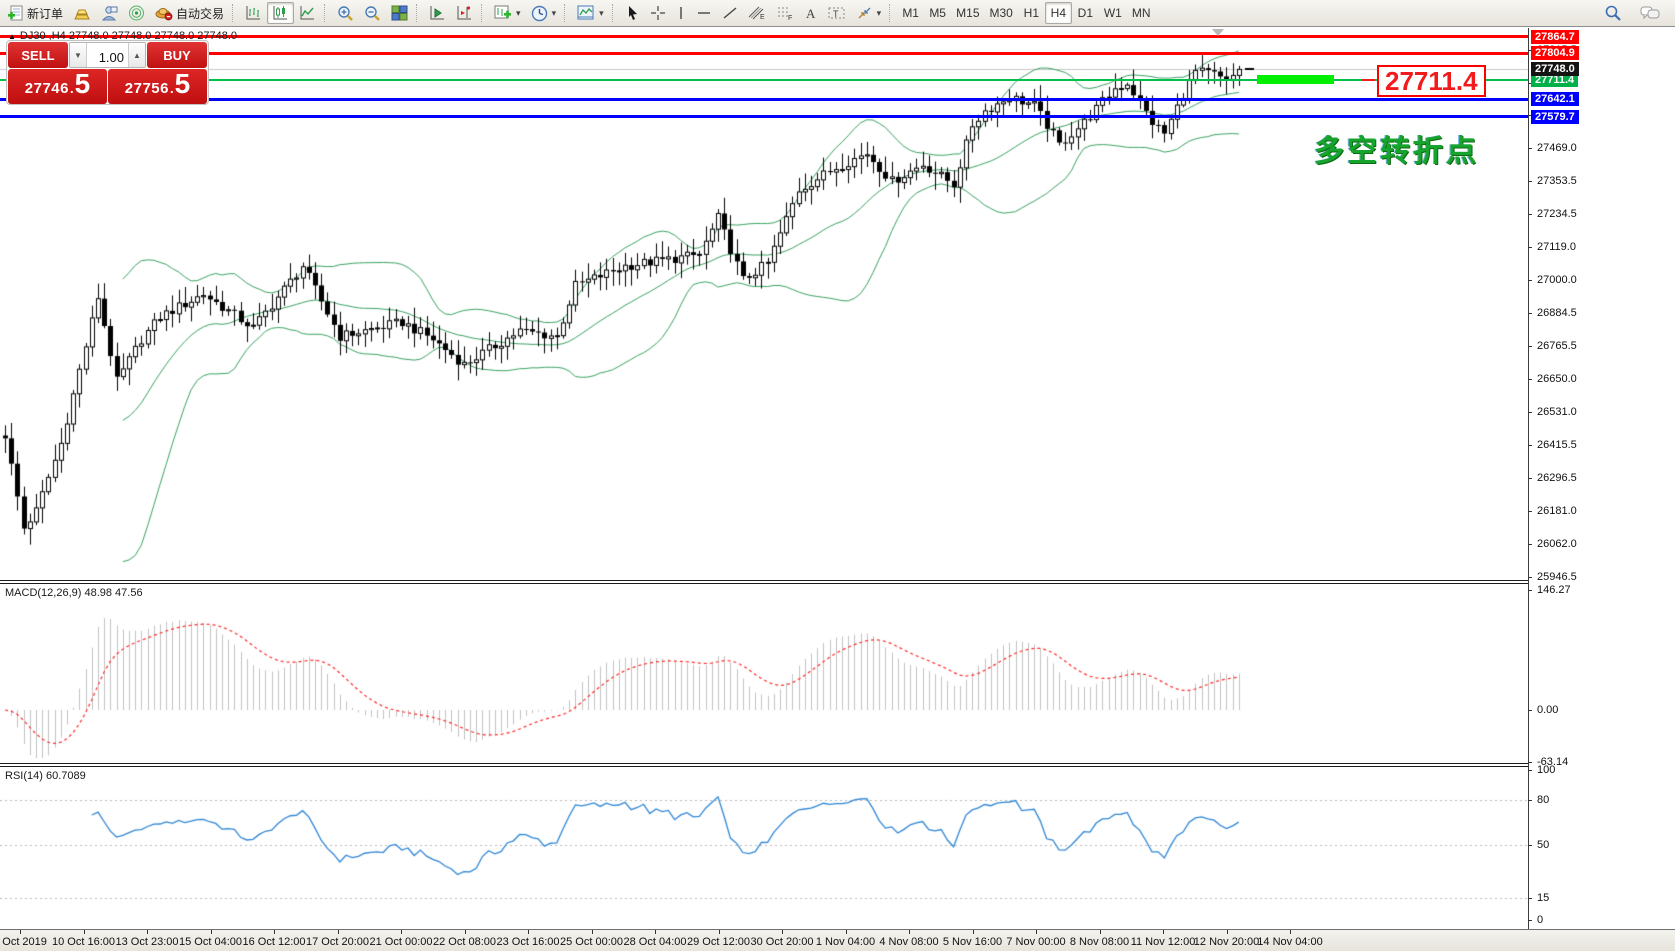 This screenshot has width=1675, height=951. Describe the element at coordinates (464, 13) in the screenshot. I see `toolbar-chart-shift-button` at that location.